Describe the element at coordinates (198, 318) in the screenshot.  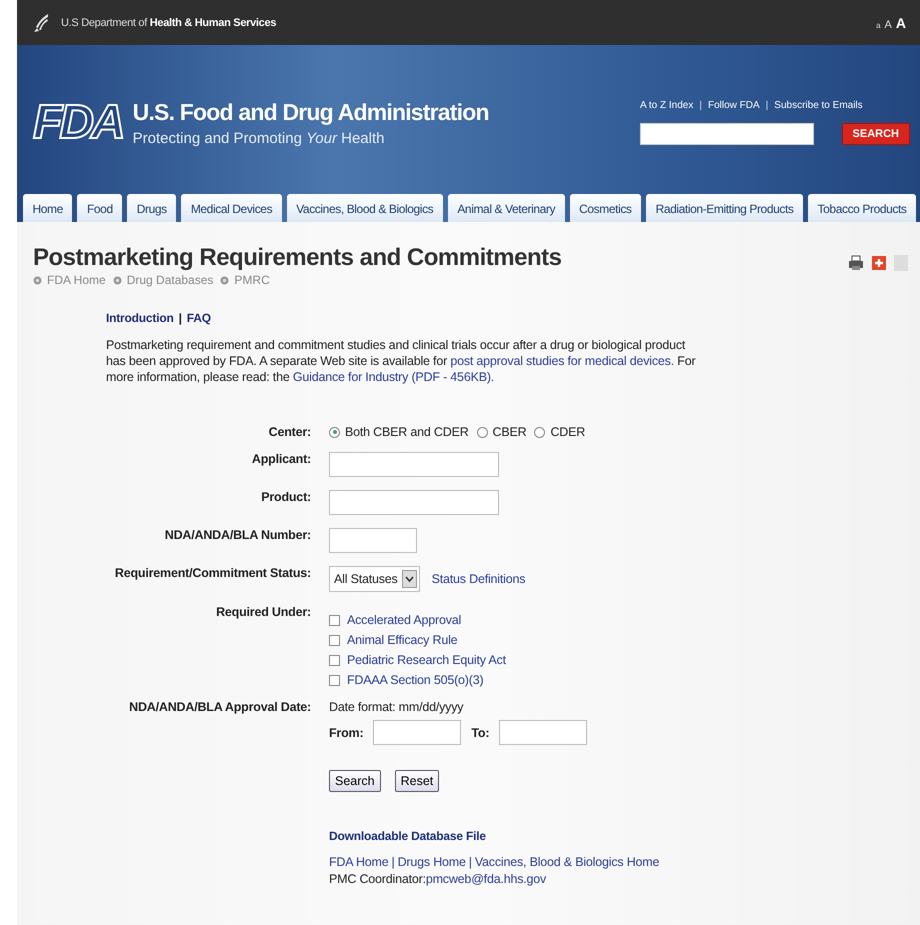
I see `sub-nav-link: FAQ` at that location.